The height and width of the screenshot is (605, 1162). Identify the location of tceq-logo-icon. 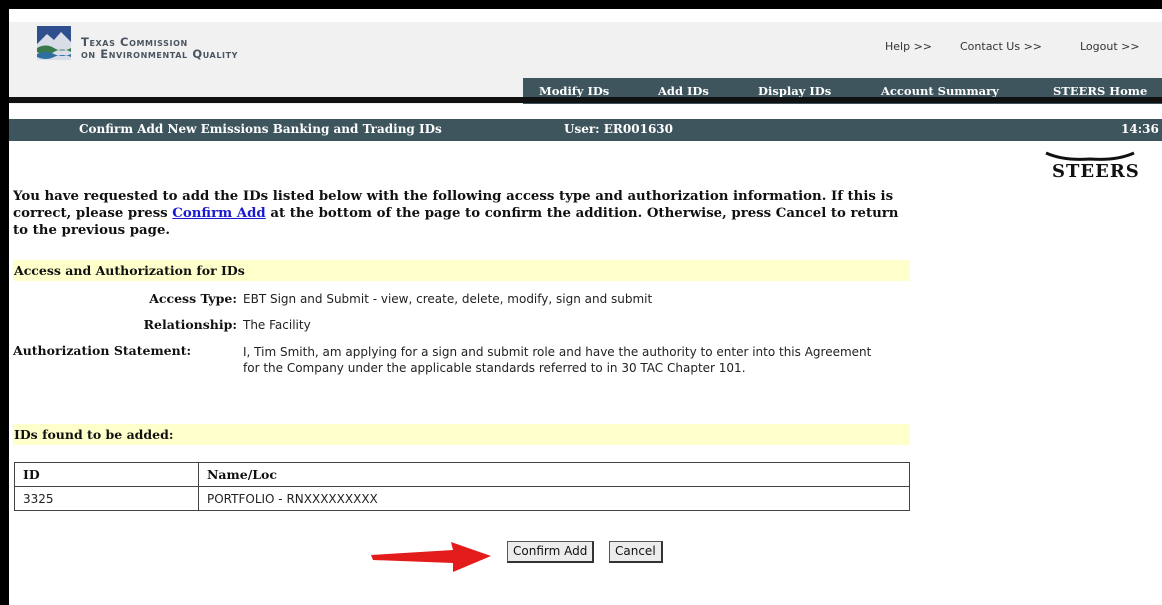
(54, 43).